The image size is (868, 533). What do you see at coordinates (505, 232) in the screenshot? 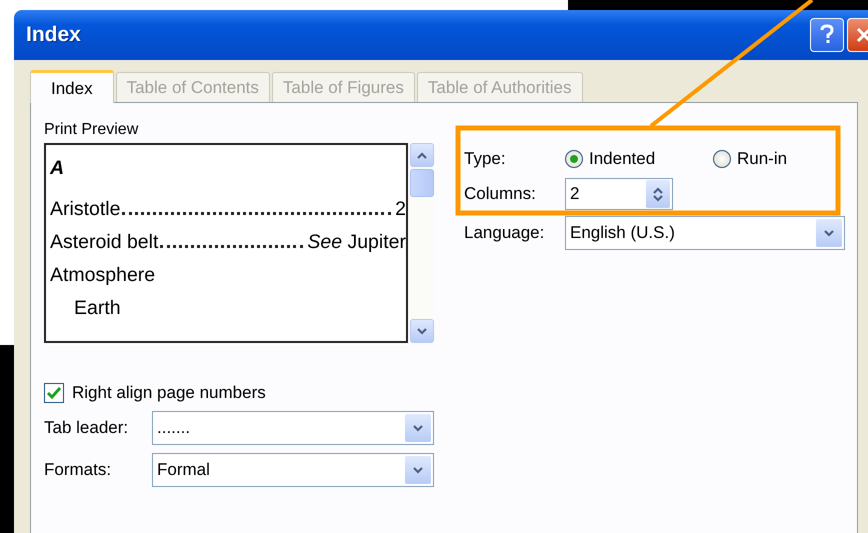
I see `field-label: Language:` at bounding box center [505, 232].